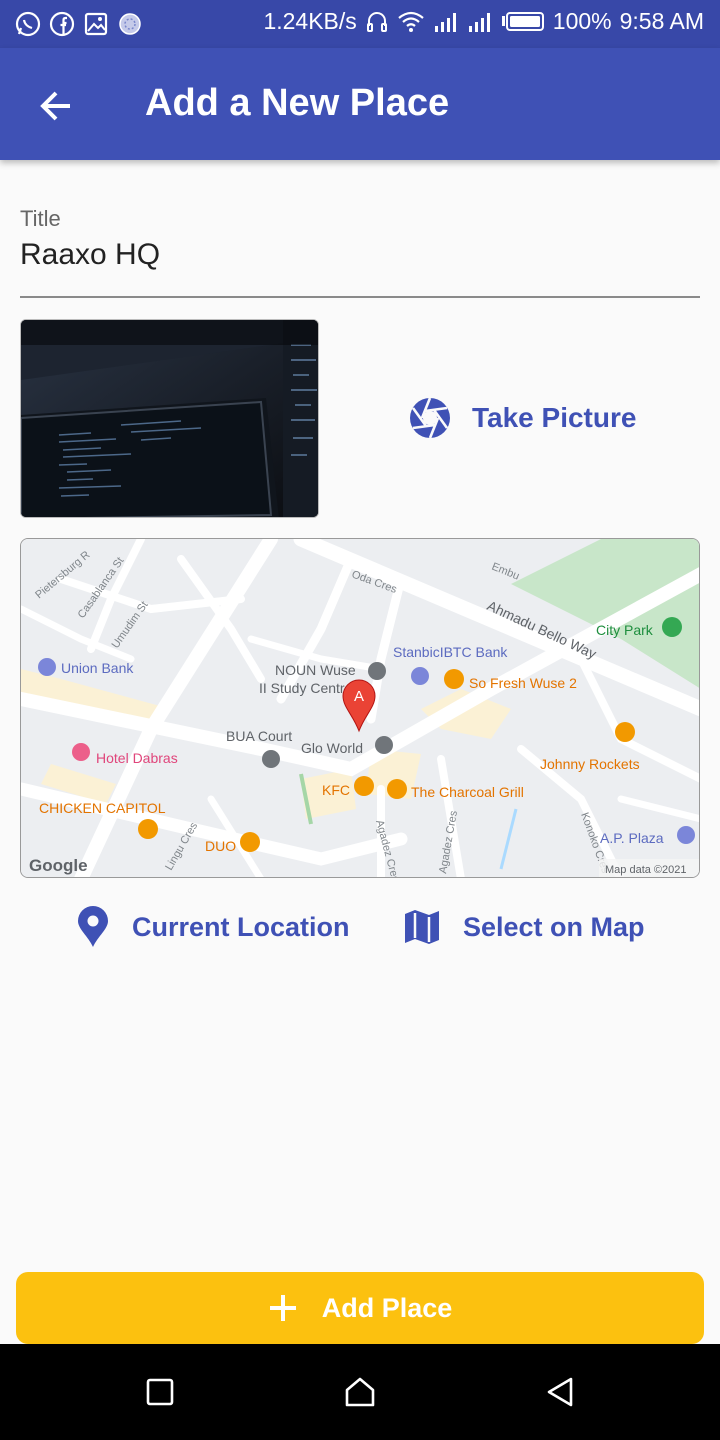 The height and width of the screenshot is (1440, 720). Describe the element at coordinates (81, 752) in the screenshot. I see `hotel-pin` at that location.